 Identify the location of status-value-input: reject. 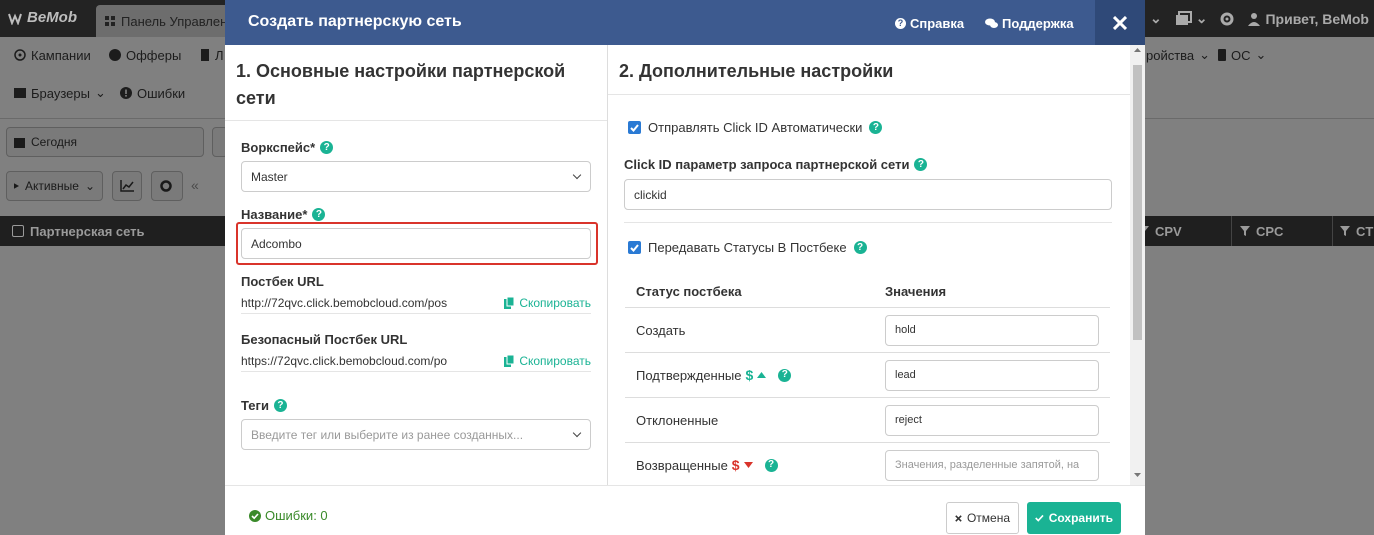
(992, 420).